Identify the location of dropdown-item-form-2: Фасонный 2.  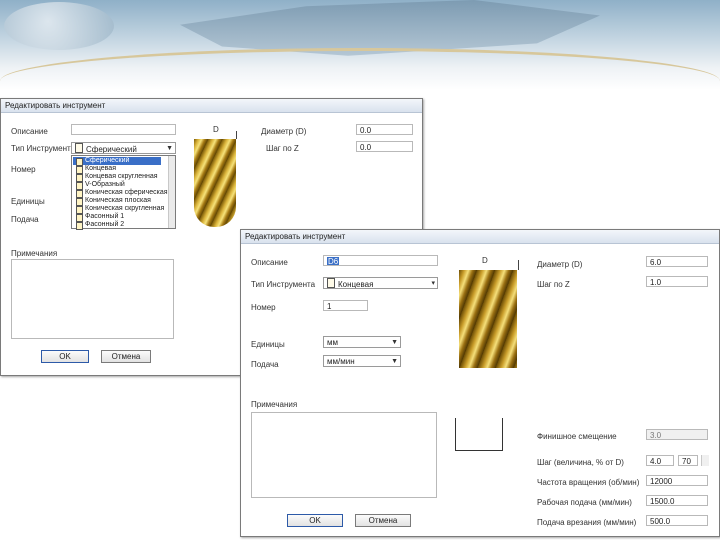
(117, 225).